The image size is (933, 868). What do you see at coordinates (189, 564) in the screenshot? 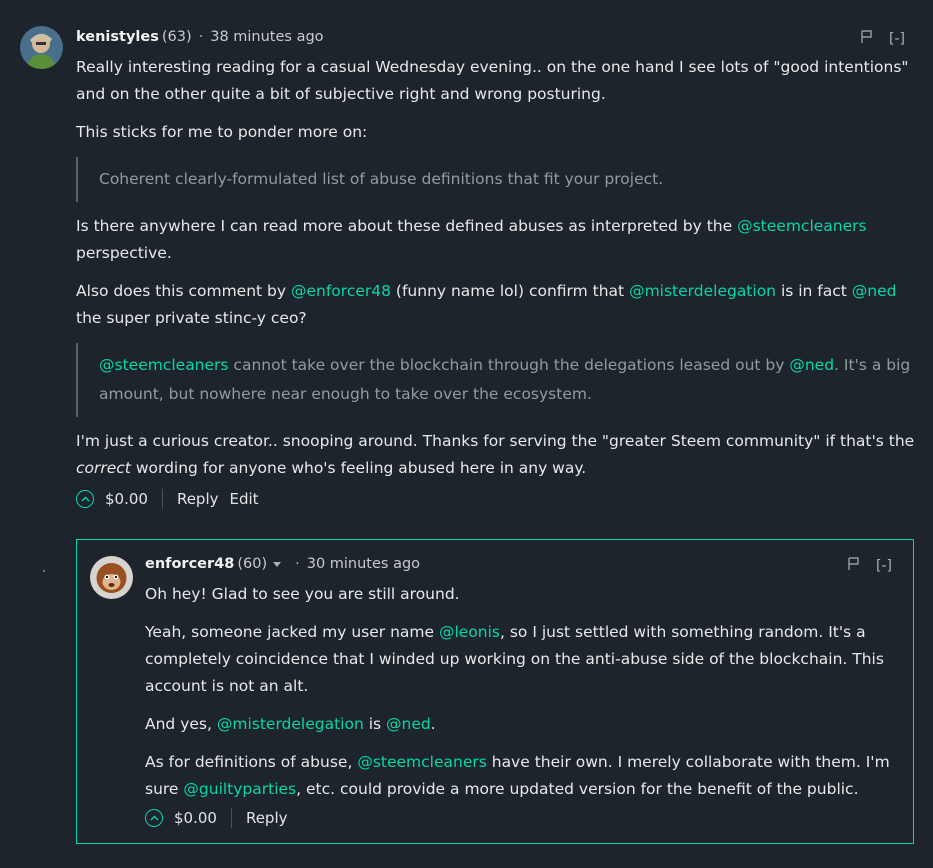
I see `author-name: enforcer48` at bounding box center [189, 564].